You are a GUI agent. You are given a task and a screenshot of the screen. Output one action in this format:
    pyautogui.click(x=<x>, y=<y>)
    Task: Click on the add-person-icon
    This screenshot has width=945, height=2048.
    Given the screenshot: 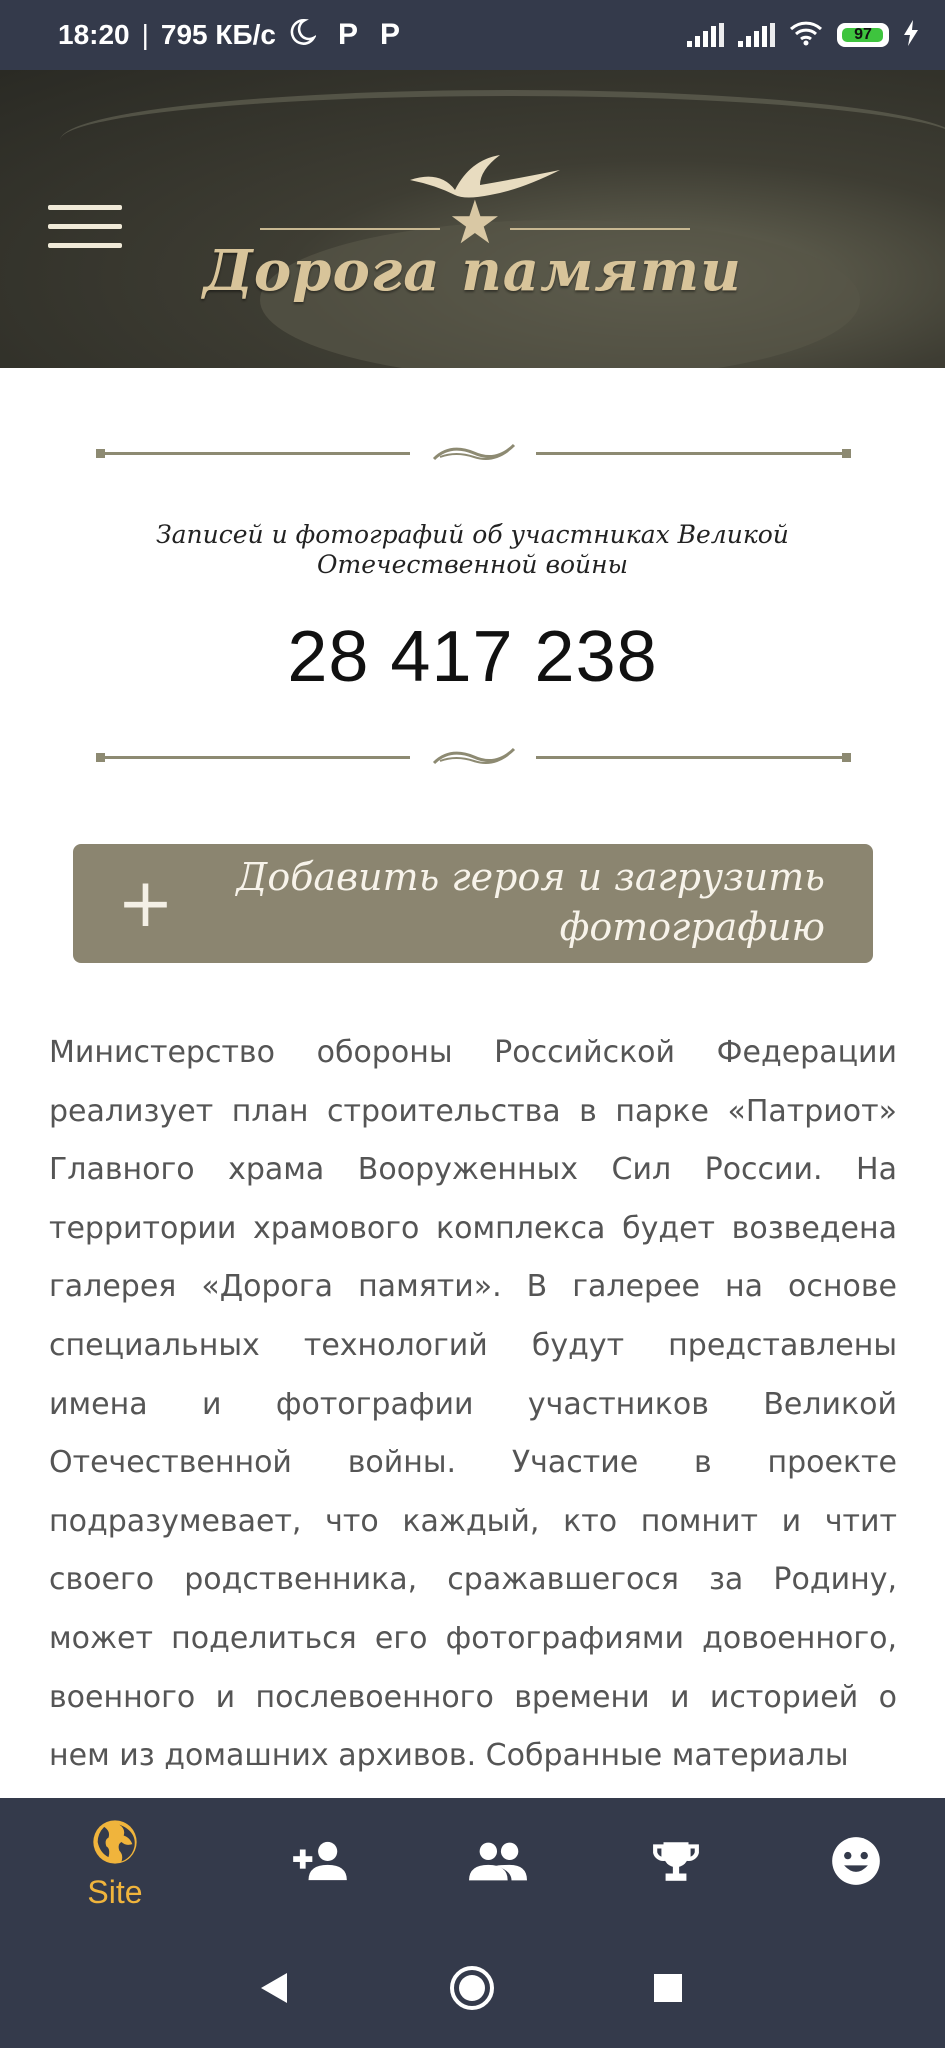 What is the action you would take?
    pyautogui.click(x=320, y=1863)
    